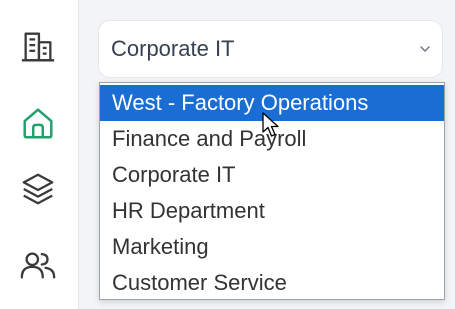  Describe the element at coordinates (173, 48) in the screenshot. I see `department-select-value: Corporate IT` at that location.